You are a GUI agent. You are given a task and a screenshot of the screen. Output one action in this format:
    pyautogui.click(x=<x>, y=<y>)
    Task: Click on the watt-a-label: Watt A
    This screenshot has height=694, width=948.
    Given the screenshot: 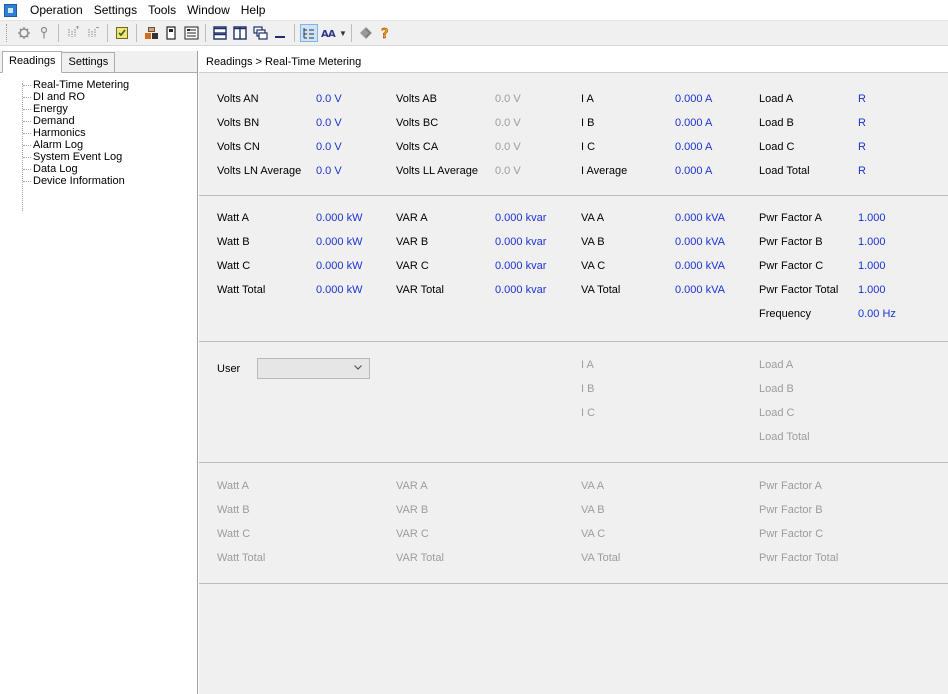 What is the action you would take?
    pyautogui.click(x=233, y=218)
    